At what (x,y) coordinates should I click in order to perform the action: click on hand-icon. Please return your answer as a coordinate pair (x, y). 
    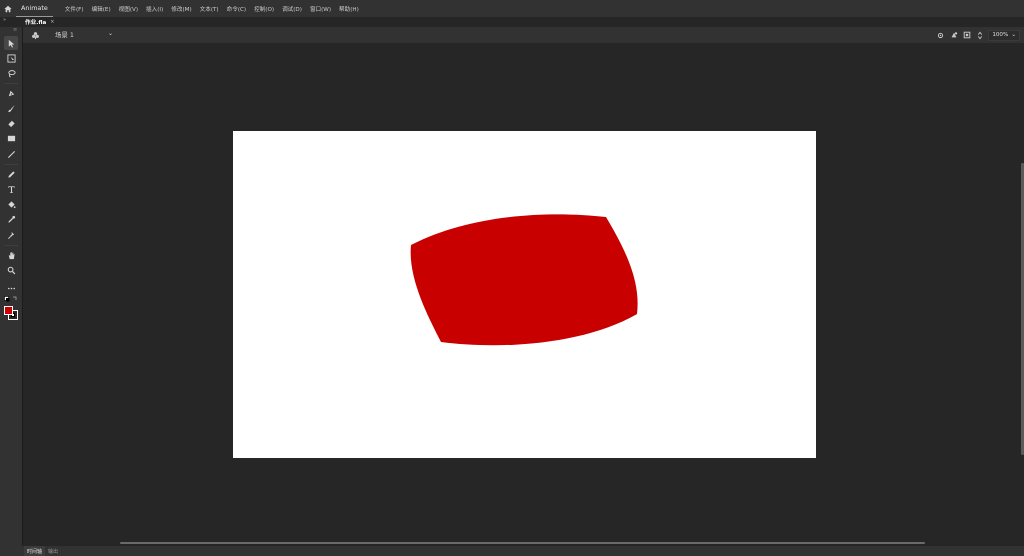
    Looking at the image, I should click on (11, 255).